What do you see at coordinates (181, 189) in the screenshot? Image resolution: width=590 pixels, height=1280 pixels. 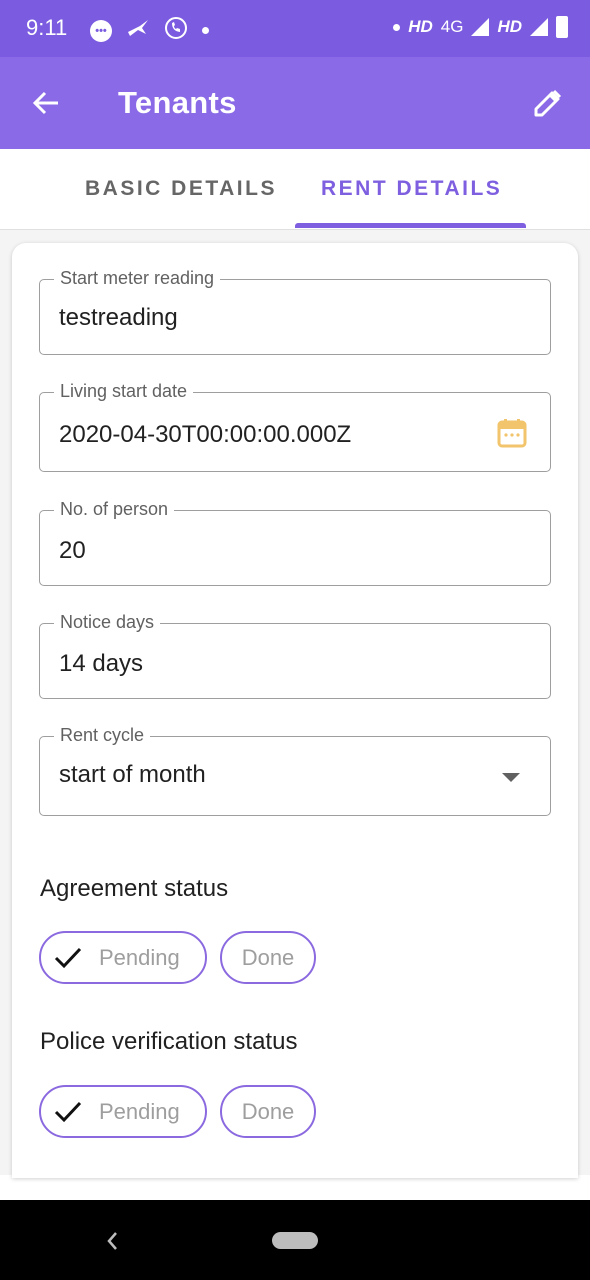 I see `tab-basic-details: BASIC DETAILS` at bounding box center [181, 189].